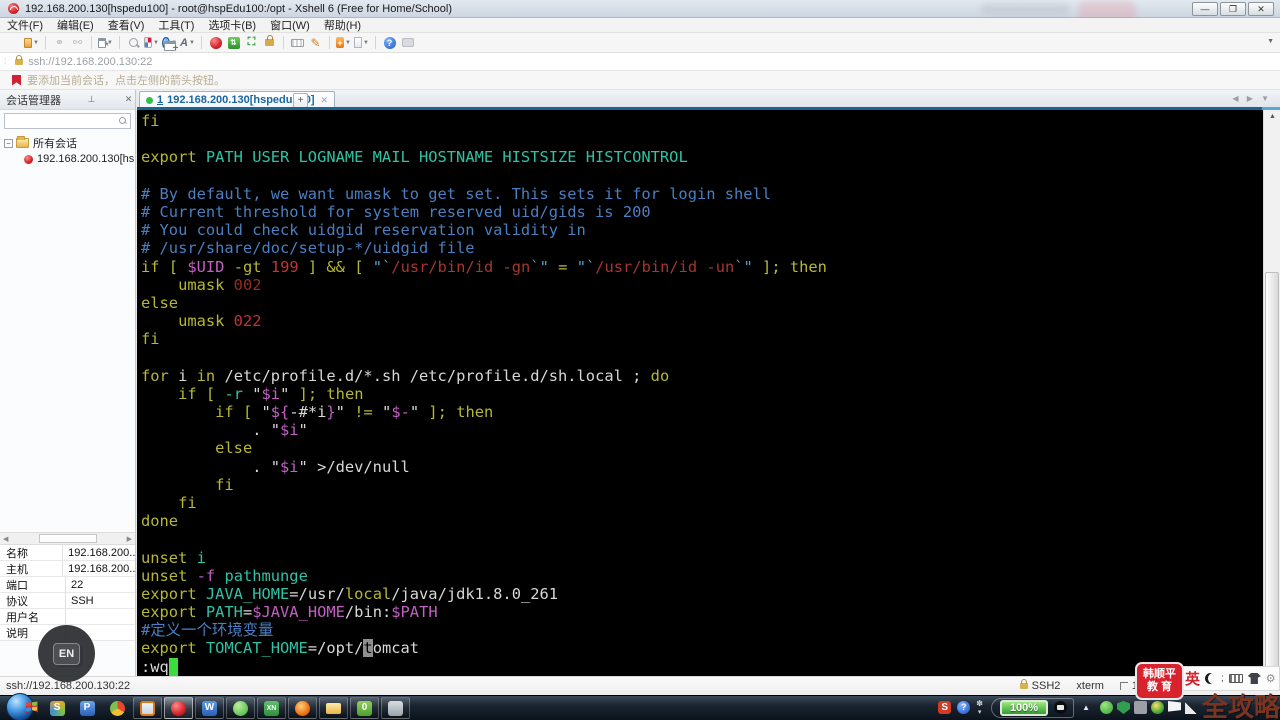 Image resolution: width=1280 pixels, height=720 pixels. I want to click on menu-item-0: 文件(F), so click(25, 25).